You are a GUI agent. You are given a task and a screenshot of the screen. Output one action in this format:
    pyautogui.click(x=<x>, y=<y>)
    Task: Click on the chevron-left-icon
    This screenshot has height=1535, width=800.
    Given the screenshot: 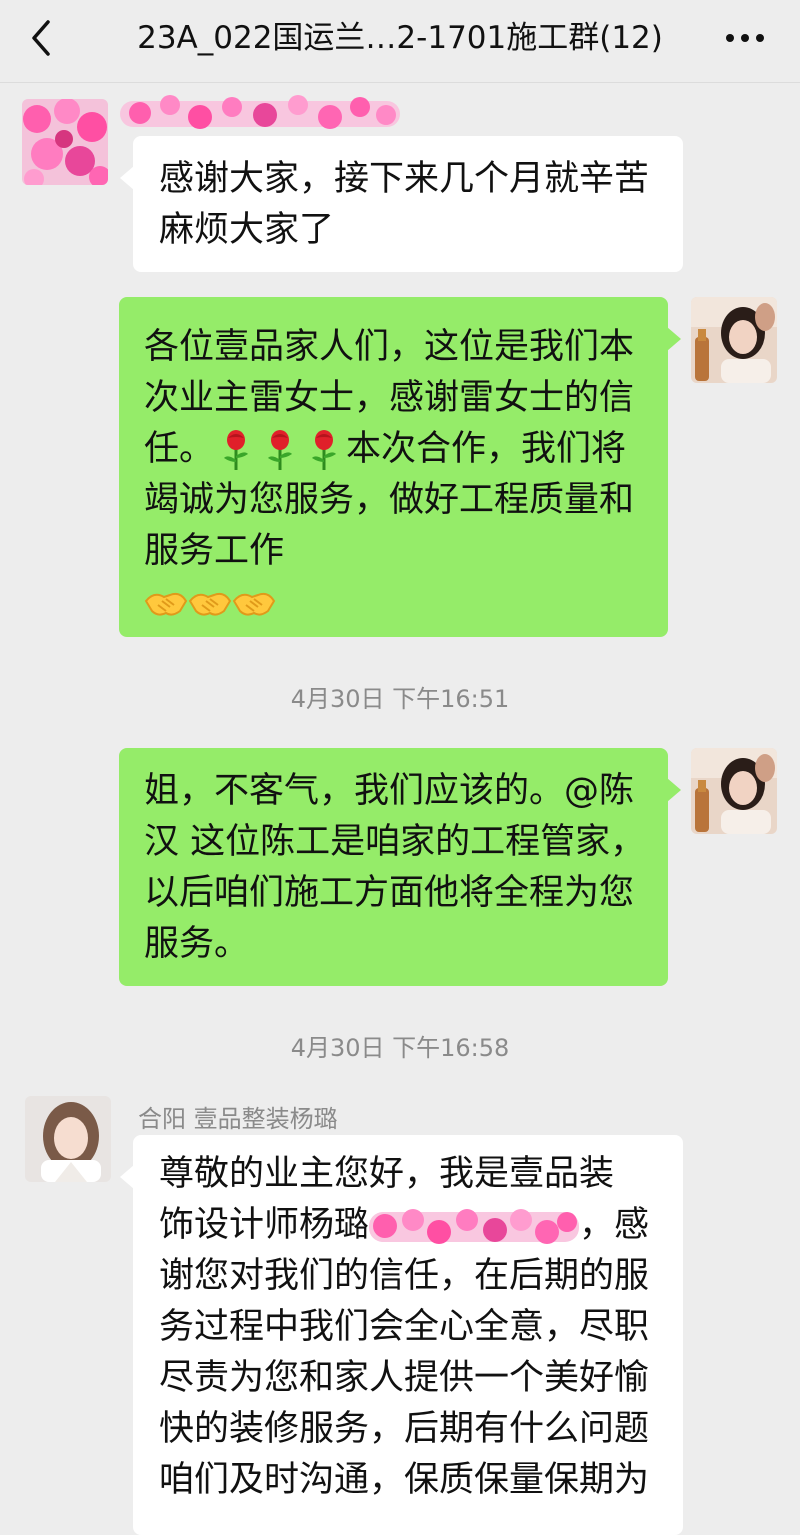 What is the action you would take?
    pyautogui.click(x=44, y=38)
    